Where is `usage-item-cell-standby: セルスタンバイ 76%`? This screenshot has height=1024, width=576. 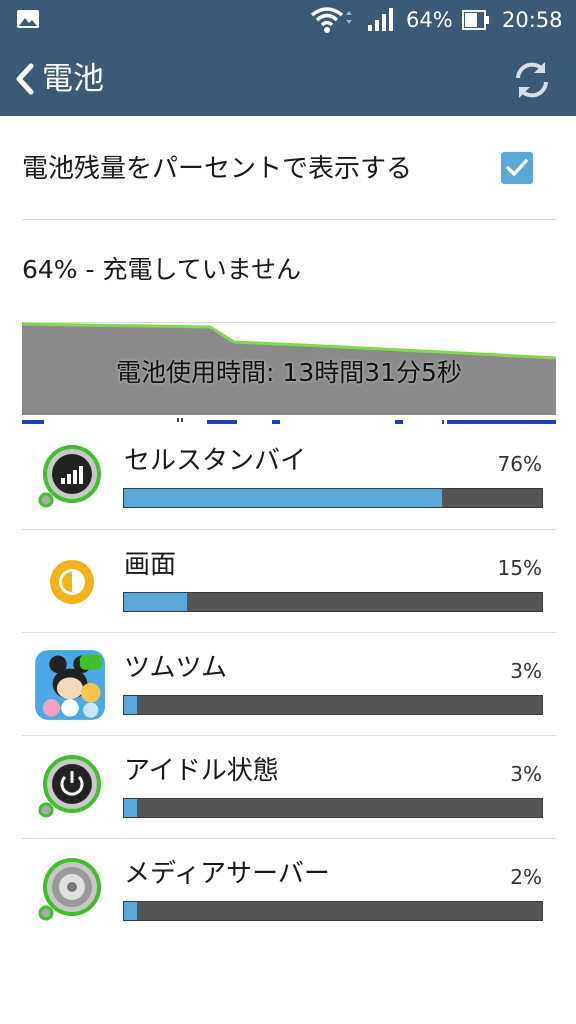 usage-item-cell-standby: セルスタンバイ 76% is located at coordinates (289, 477).